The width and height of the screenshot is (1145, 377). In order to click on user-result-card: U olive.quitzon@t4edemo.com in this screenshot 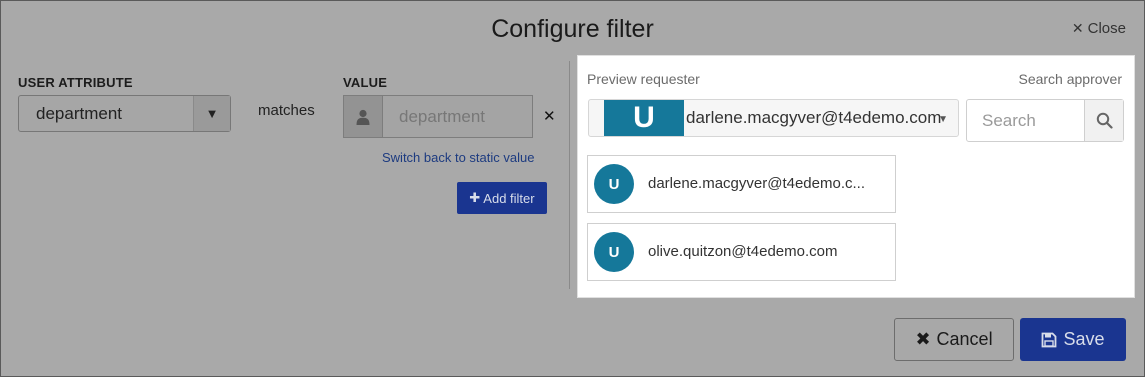, I will do `click(741, 252)`.